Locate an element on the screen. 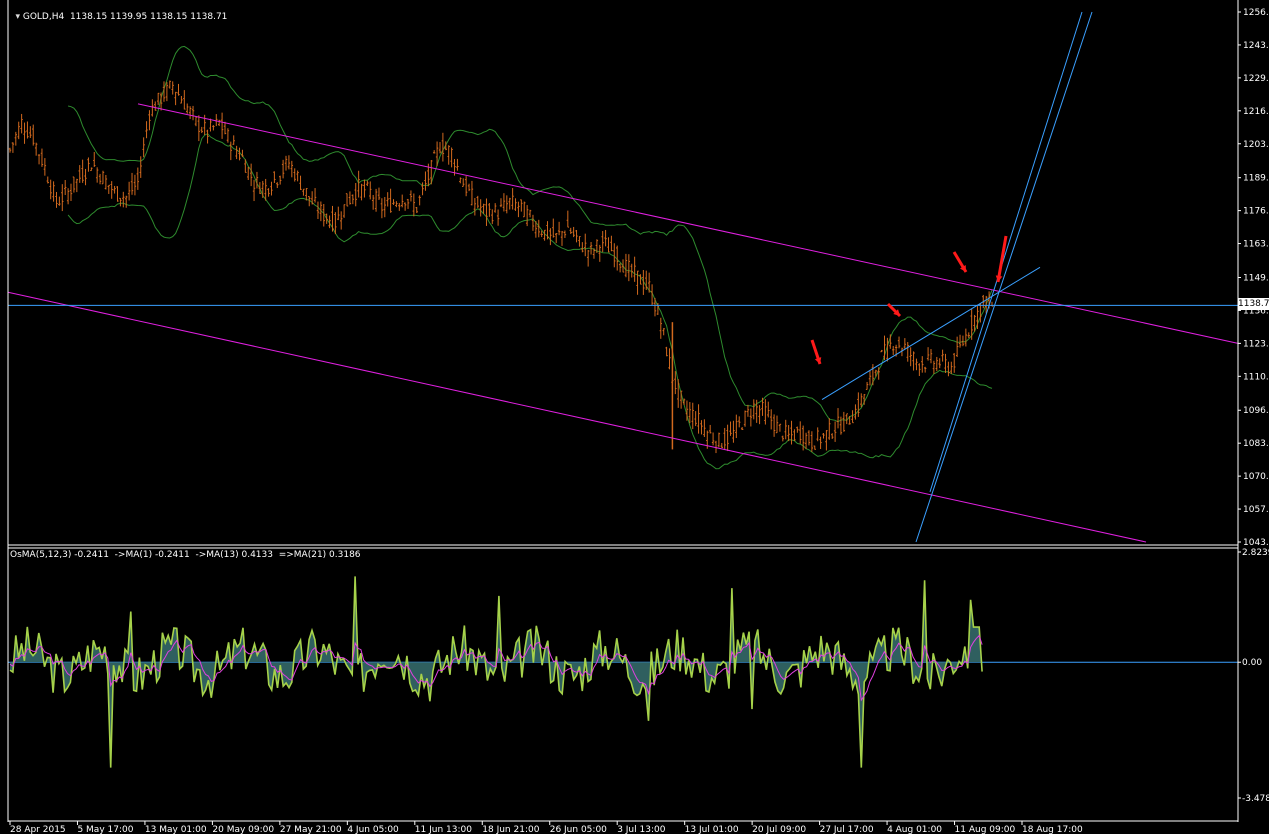 The image size is (1269, 834). ohlc-values: 1138.15 1139.95 1138.15 1138.71 is located at coordinates (148, 17).